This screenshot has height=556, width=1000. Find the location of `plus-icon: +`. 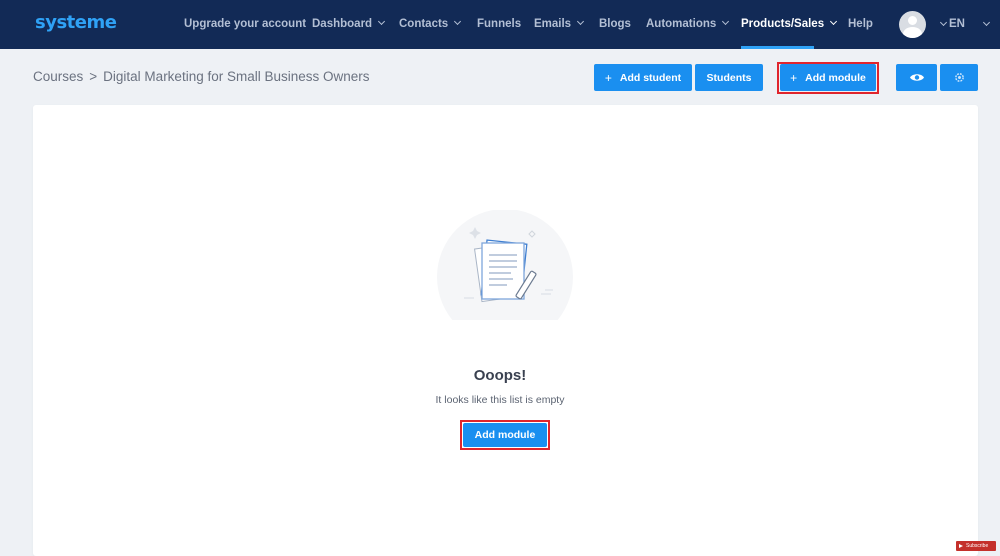

plus-icon: + is located at coordinates (608, 77).